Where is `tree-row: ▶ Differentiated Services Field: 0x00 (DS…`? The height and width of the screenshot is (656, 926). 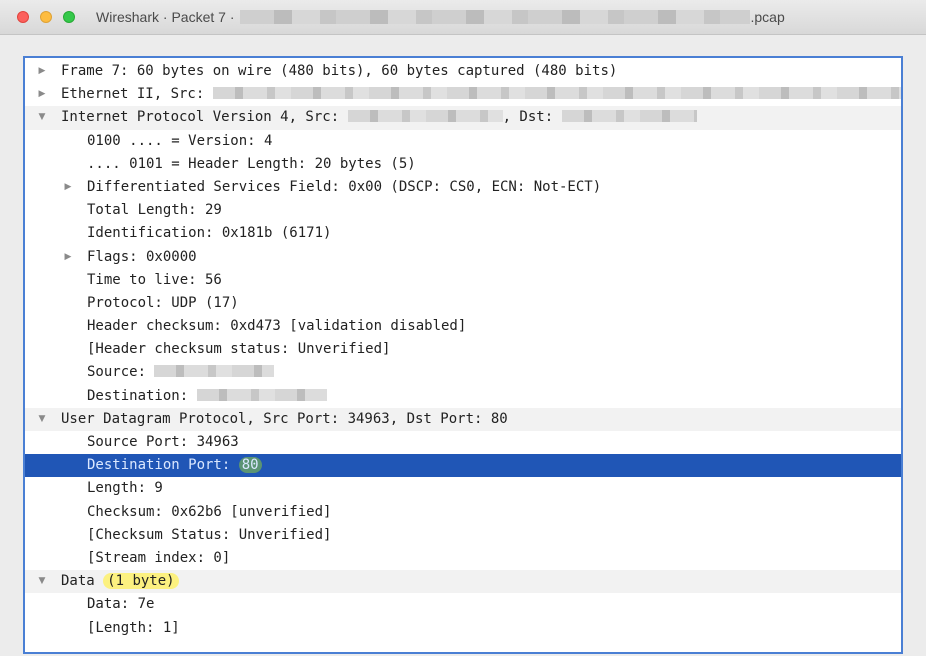
tree-row: ▶ Differentiated Services Field: 0x00 (DS… is located at coordinates (463, 187).